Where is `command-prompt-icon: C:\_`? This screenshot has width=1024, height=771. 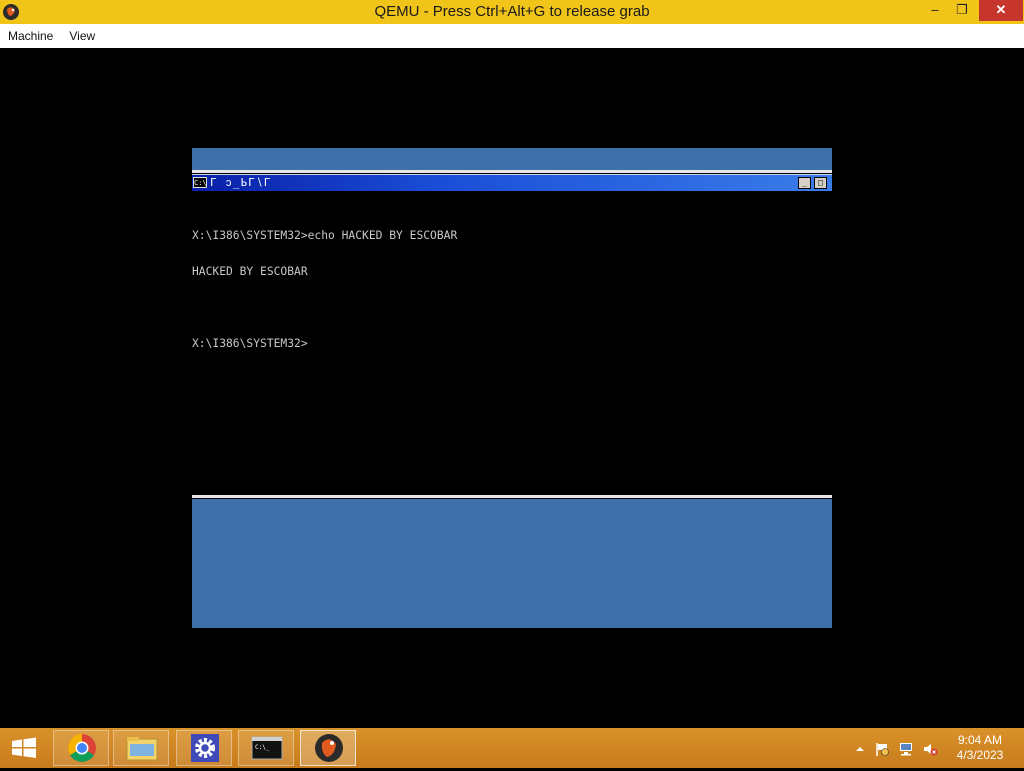 command-prompt-icon: C:\_ is located at coordinates (267, 748).